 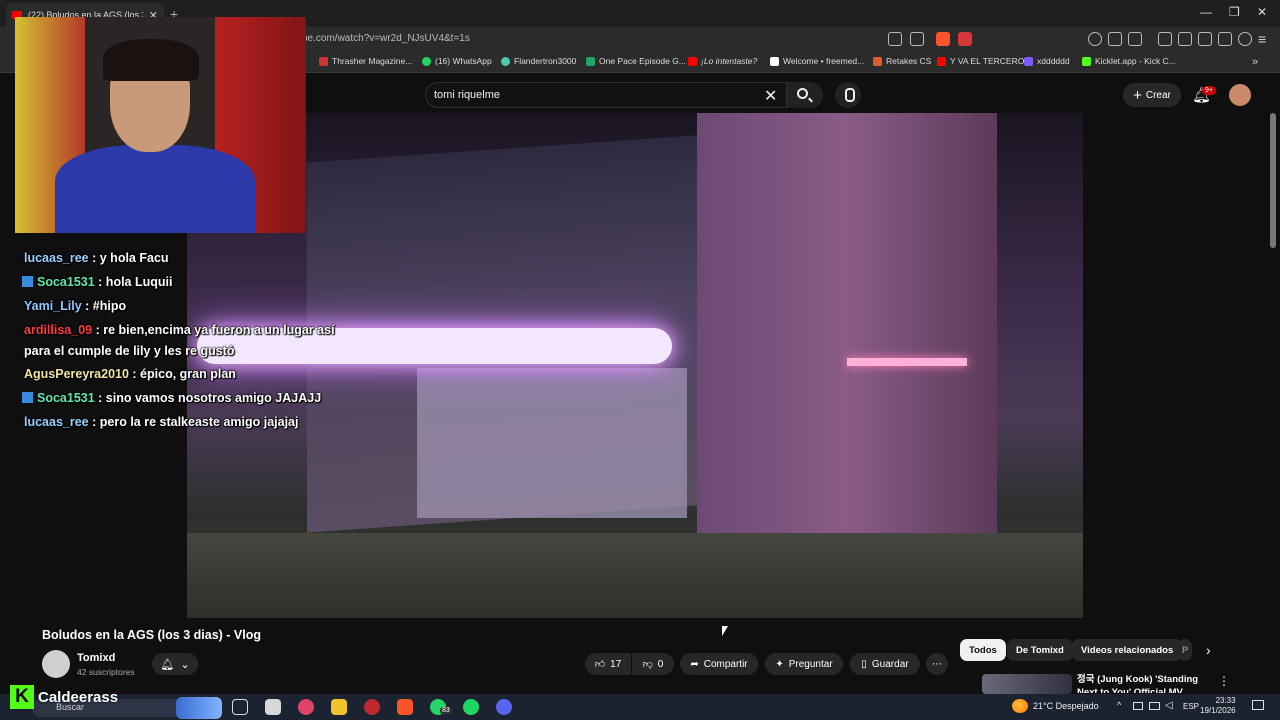 What do you see at coordinates (199, 708) in the screenshot?
I see `search-highlight-icon` at bounding box center [199, 708].